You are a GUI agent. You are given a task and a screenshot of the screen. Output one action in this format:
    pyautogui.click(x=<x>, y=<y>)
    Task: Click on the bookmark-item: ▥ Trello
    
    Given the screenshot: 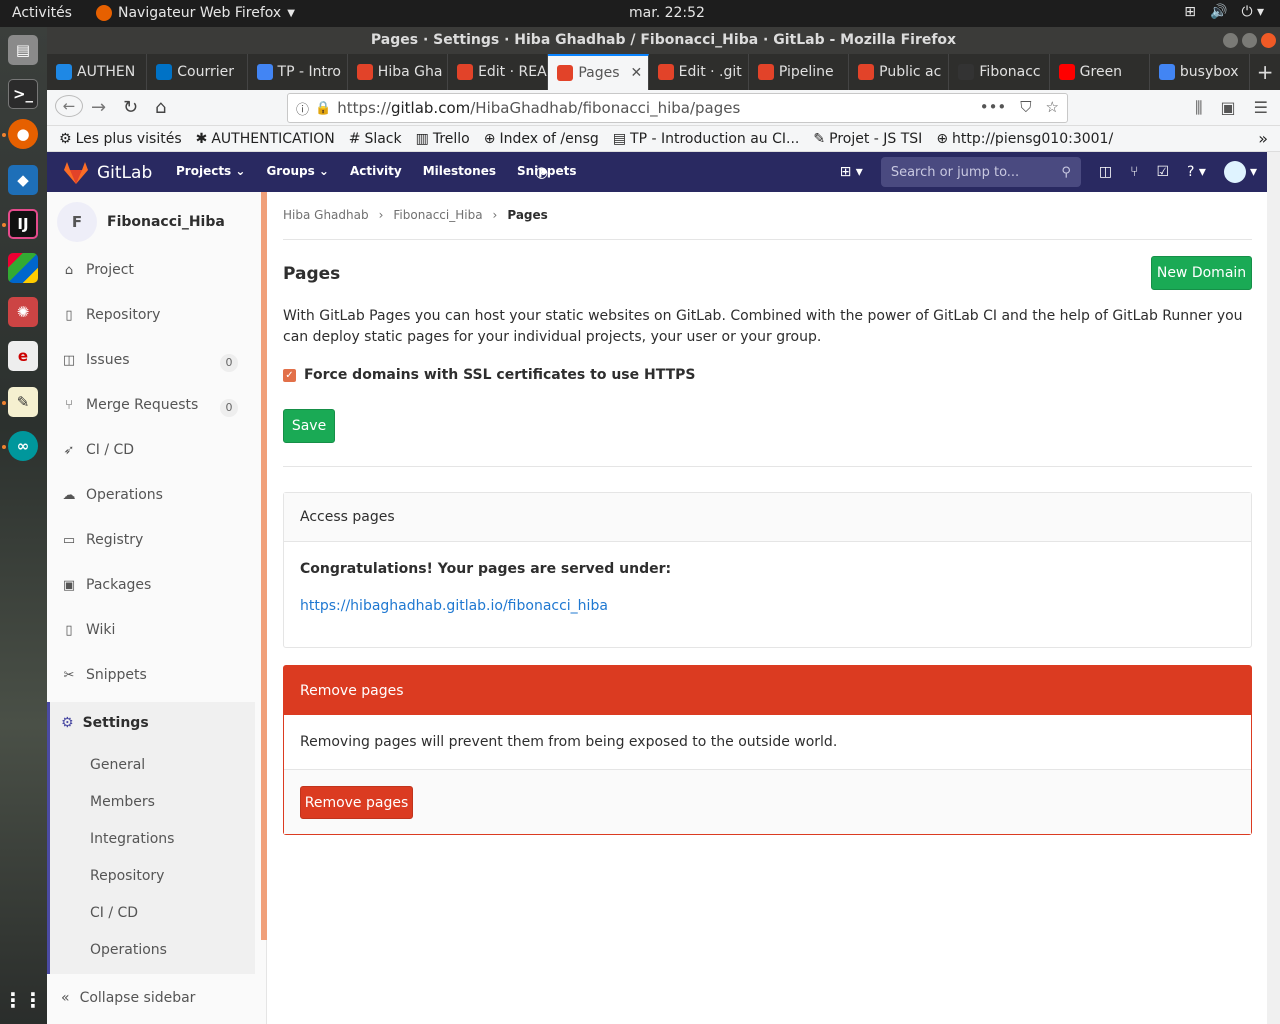 What is the action you would take?
    pyautogui.click(x=443, y=139)
    